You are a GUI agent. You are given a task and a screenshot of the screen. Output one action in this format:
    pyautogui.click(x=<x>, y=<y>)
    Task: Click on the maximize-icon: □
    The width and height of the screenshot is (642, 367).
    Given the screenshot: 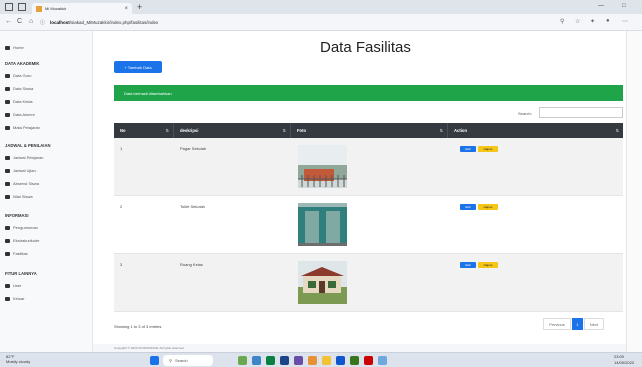 What is the action you would take?
    pyautogui.click(x=624, y=6)
    